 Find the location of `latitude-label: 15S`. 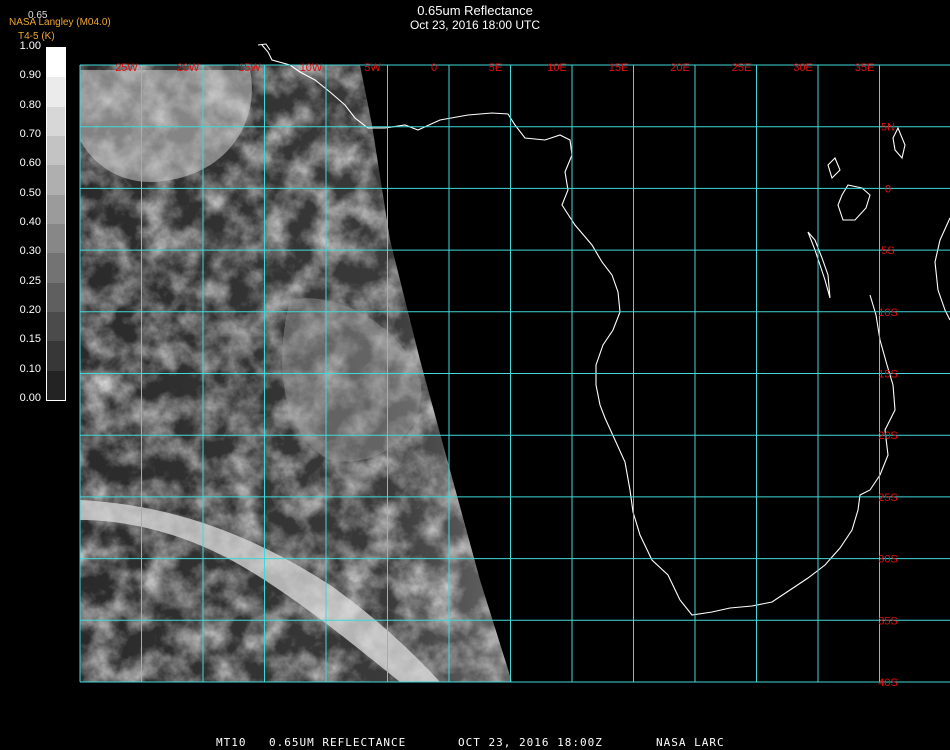

latitude-label: 15S is located at coordinates (888, 375).